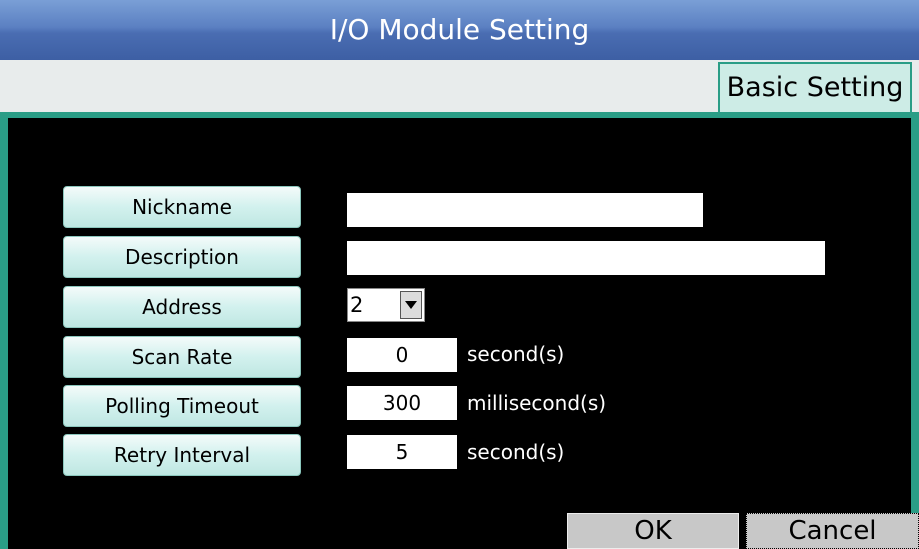 The width and height of the screenshot is (919, 549). Describe the element at coordinates (386, 305) in the screenshot. I see `address-select: 2` at that location.